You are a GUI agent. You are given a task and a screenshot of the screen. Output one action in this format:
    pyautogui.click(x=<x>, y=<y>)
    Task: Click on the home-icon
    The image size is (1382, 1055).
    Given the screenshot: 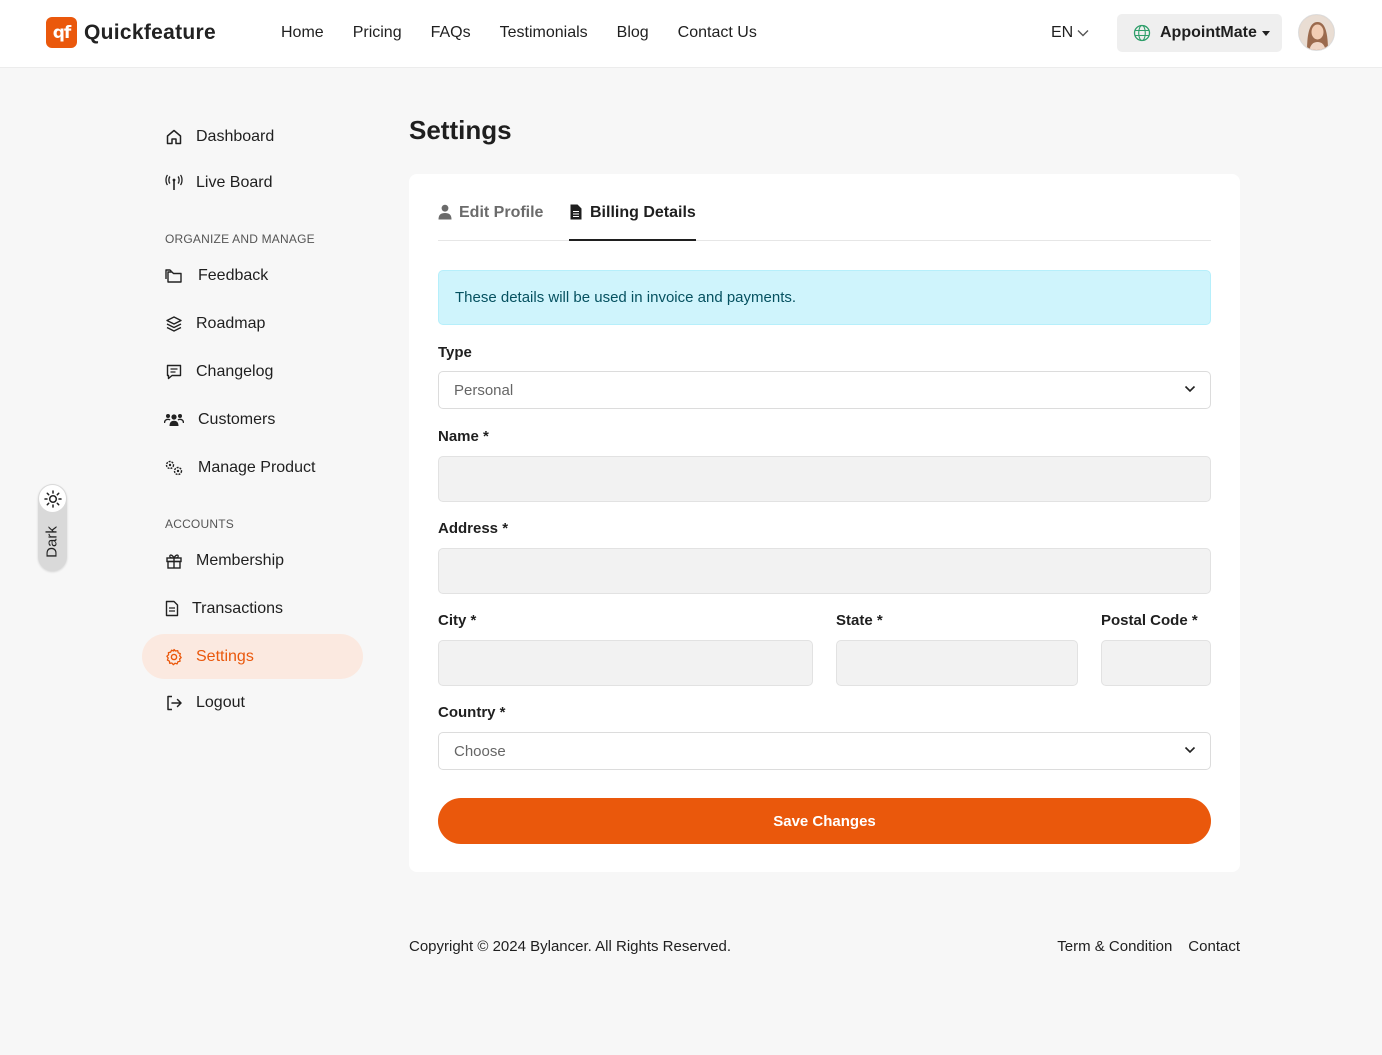 What is the action you would take?
    pyautogui.click(x=174, y=137)
    